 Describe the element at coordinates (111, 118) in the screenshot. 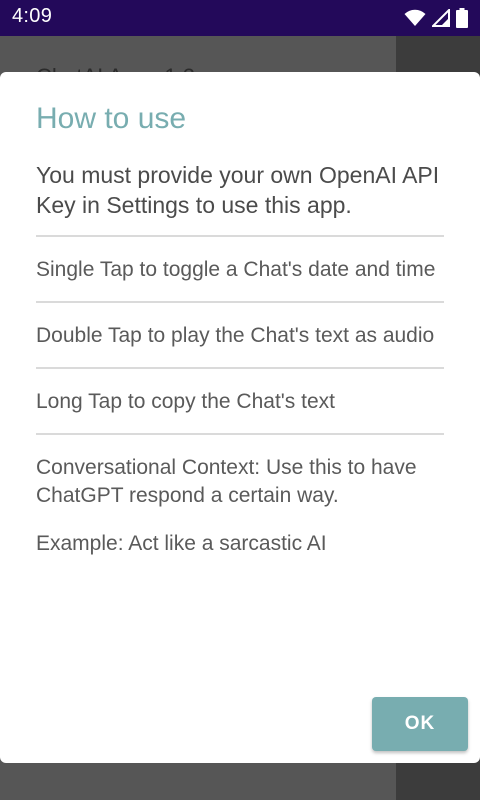

I see `dialog-title: How to use` at that location.